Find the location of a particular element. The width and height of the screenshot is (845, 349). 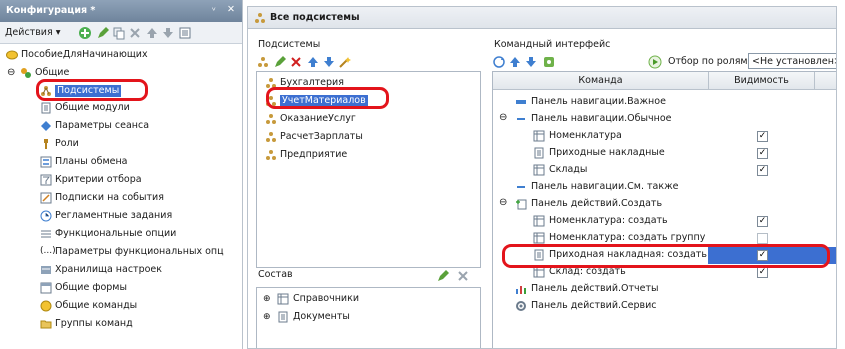

composition-item: ⊕ Документы is located at coordinates (368, 318).